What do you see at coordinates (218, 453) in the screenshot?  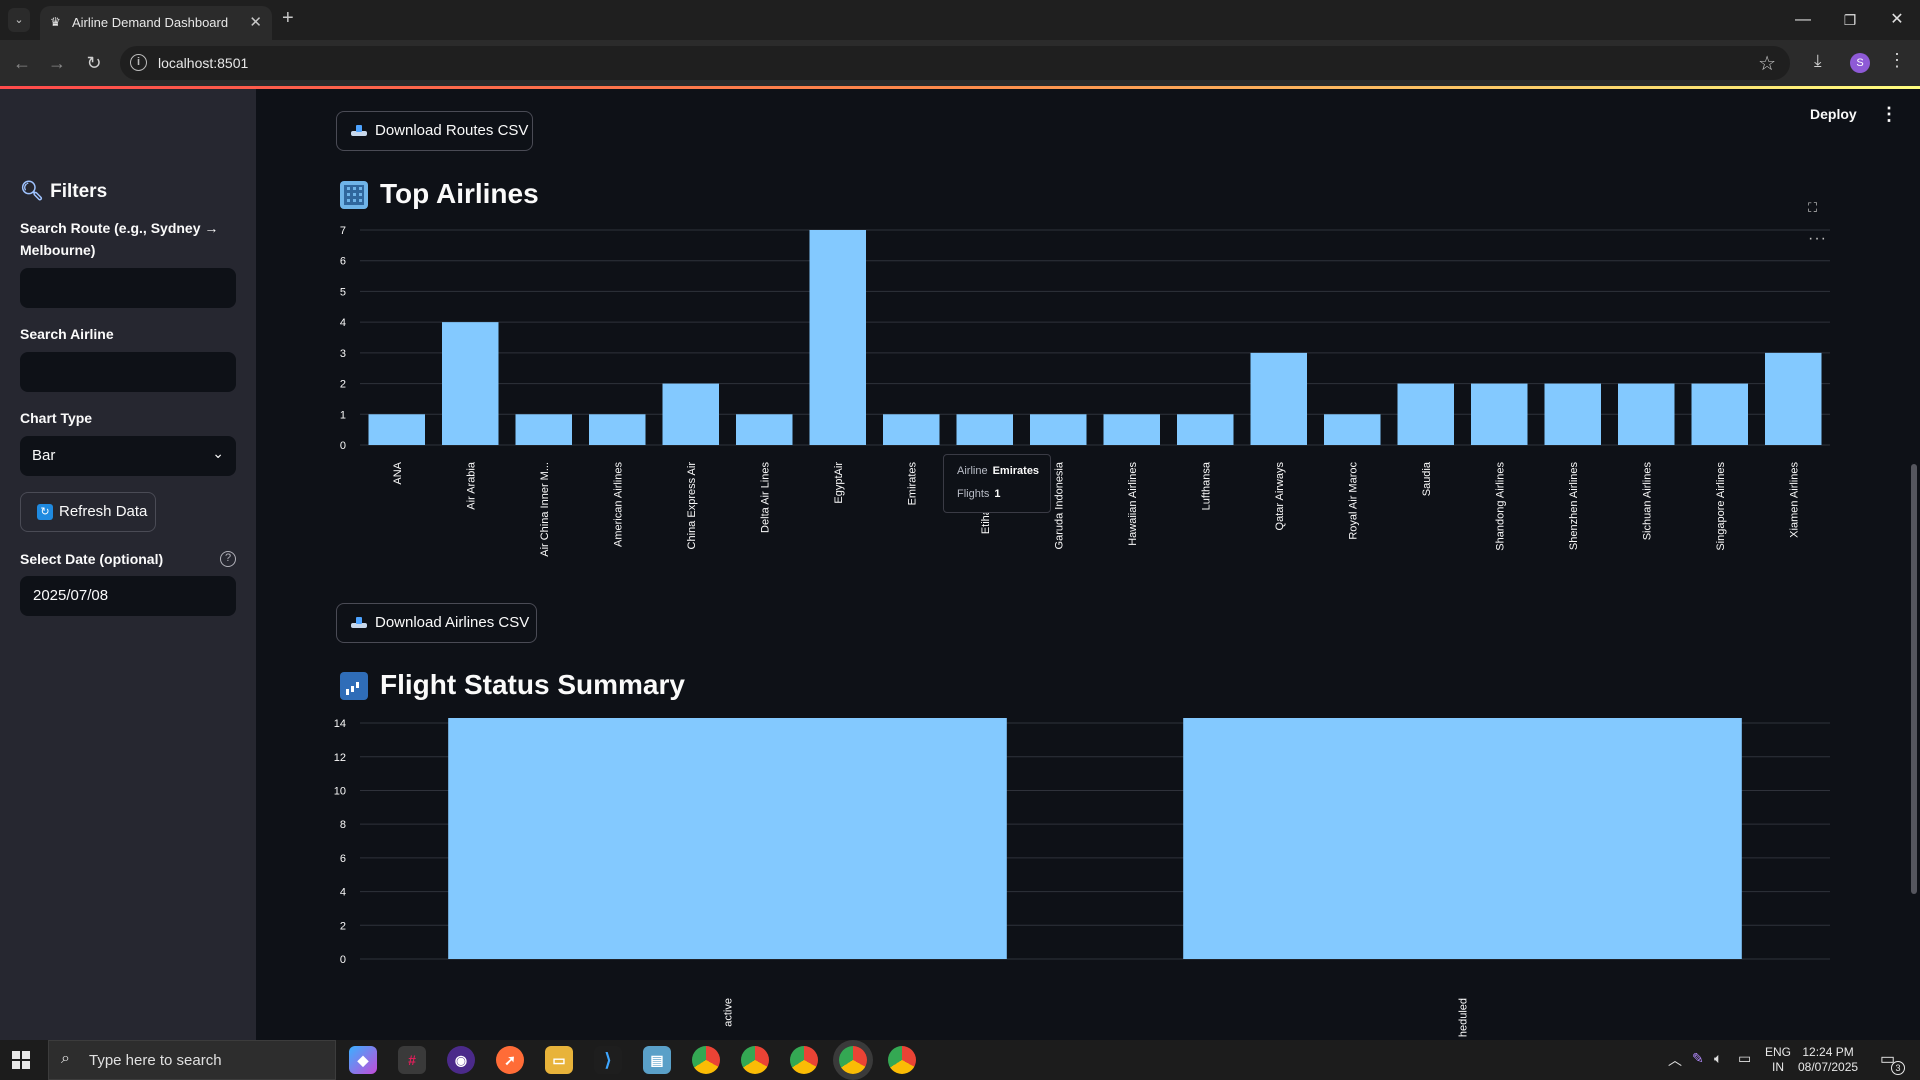 I see `chevron-down-icon: ⌄` at bounding box center [218, 453].